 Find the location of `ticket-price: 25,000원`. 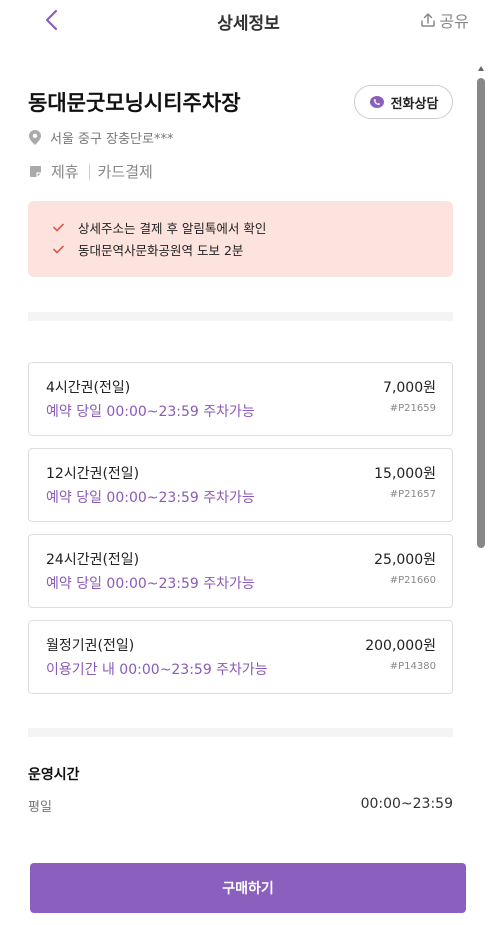

ticket-price: 25,000원 is located at coordinates (405, 560).